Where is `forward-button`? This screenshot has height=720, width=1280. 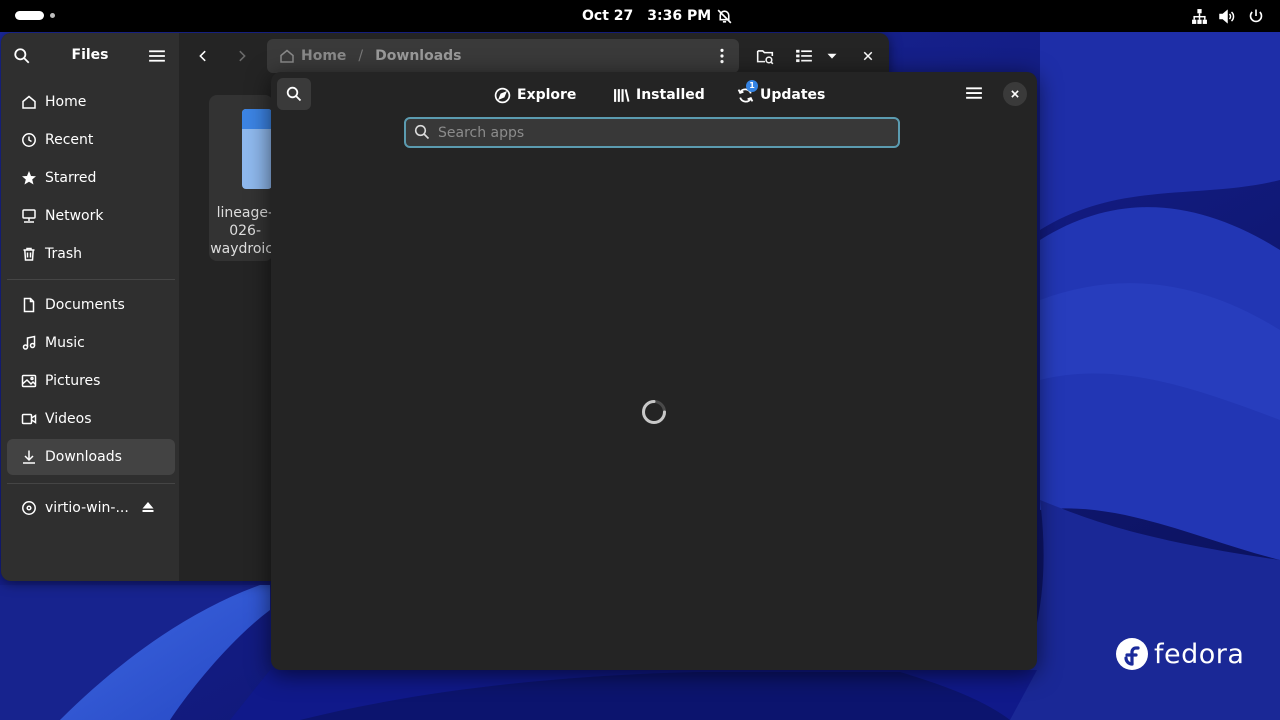
forward-button is located at coordinates (242, 56).